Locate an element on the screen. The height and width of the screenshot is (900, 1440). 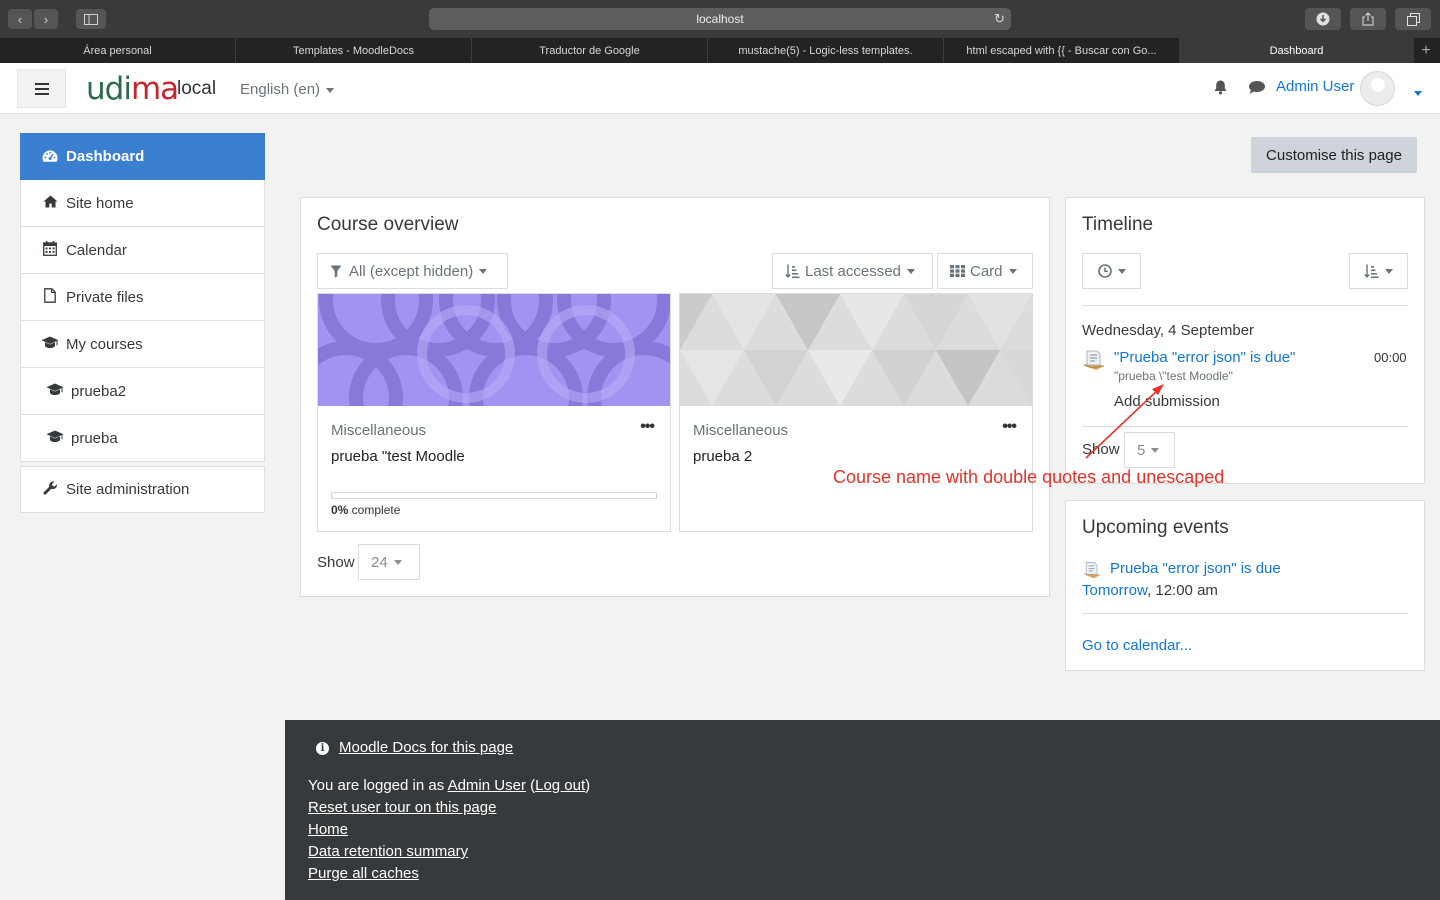
sidebar-item-my-courses: My courses is located at coordinates (142, 344).